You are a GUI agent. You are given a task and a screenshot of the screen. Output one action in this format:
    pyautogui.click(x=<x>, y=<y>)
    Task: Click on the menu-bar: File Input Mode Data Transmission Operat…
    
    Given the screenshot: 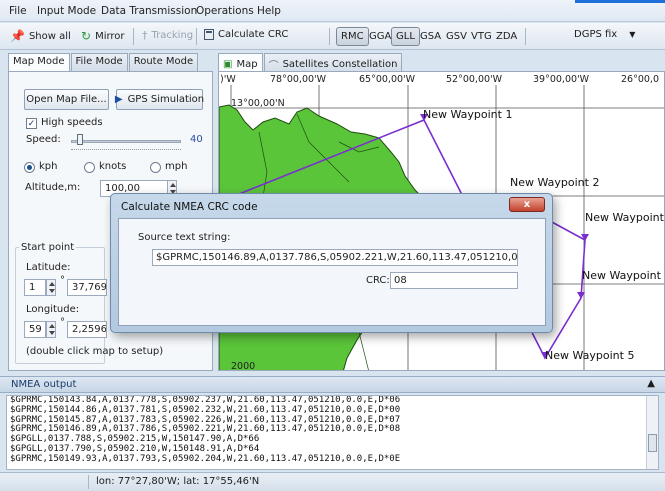 What is the action you would take?
    pyautogui.click(x=332, y=11)
    